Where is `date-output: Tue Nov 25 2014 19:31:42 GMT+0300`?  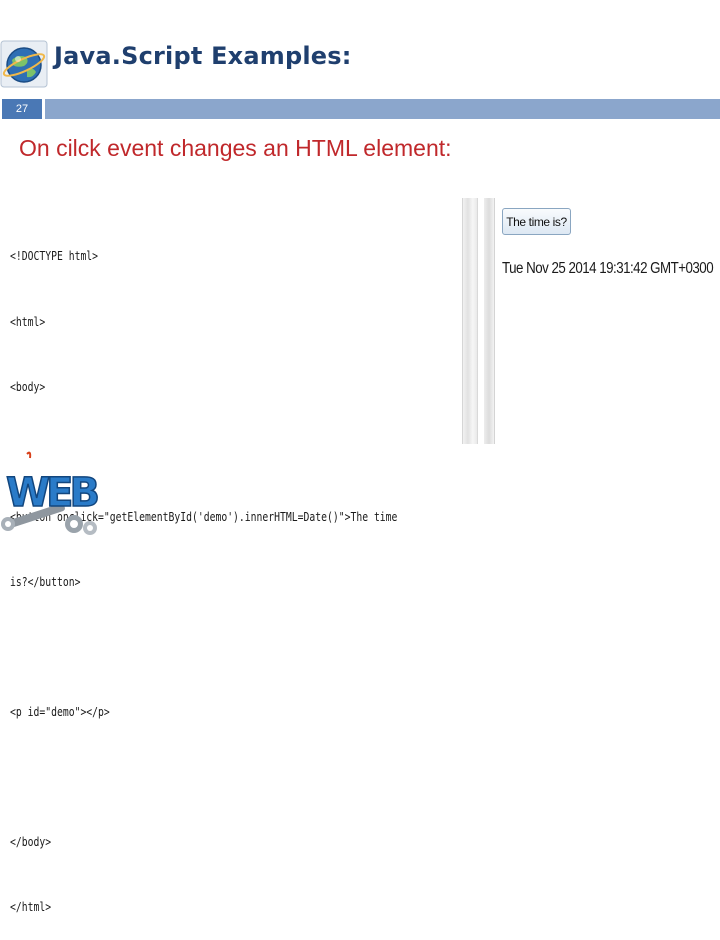 date-output: Tue Nov 25 2014 19:31:42 GMT+0300 is located at coordinates (608, 268).